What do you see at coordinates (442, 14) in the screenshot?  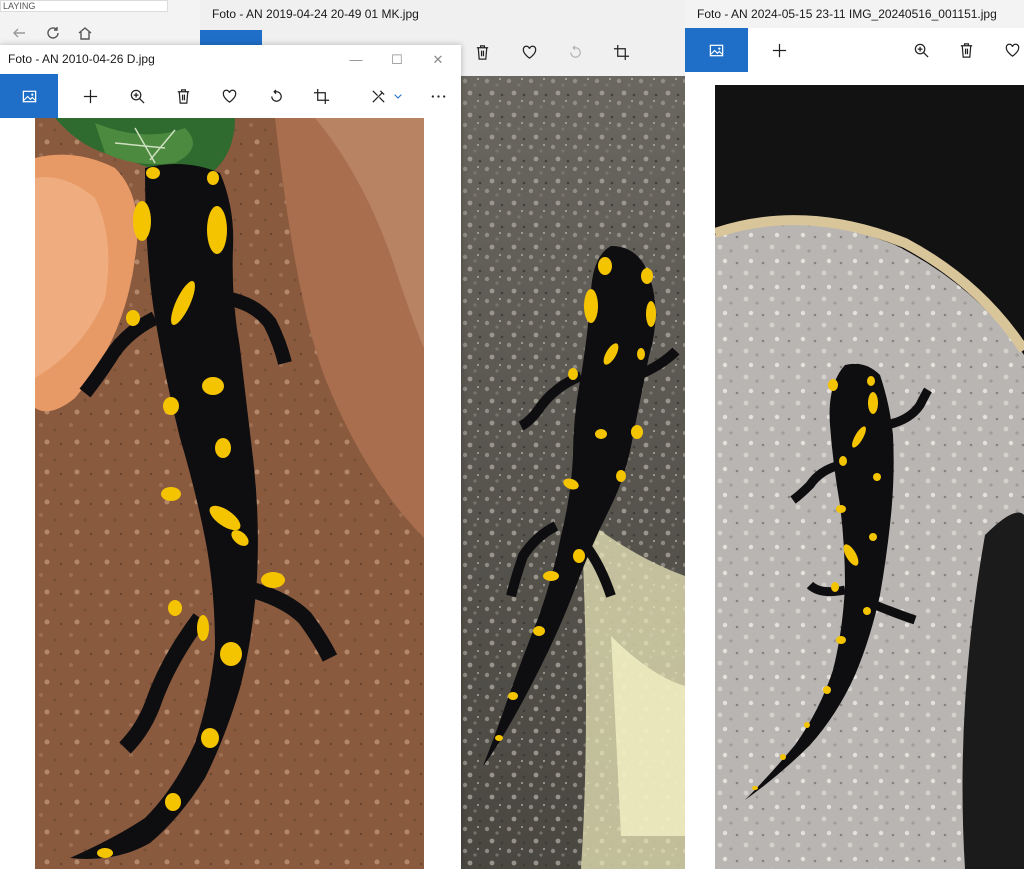 I see `window-title: Foto - AN 2019-04-24 20-49 01 MK.jpg` at bounding box center [442, 14].